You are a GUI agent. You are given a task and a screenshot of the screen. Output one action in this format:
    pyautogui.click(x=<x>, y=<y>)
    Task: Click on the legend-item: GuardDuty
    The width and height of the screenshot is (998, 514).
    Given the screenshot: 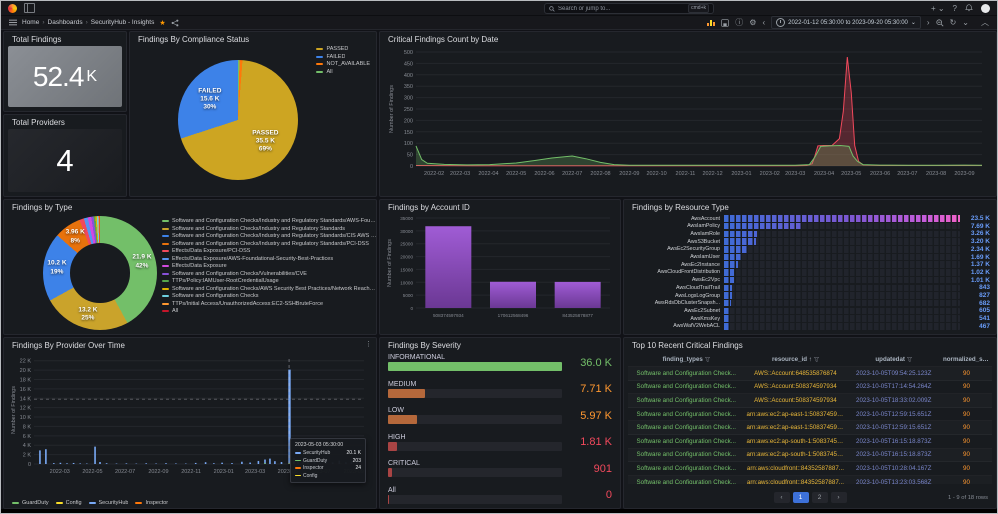 What is the action you would take?
    pyautogui.click(x=30, y=503)
    